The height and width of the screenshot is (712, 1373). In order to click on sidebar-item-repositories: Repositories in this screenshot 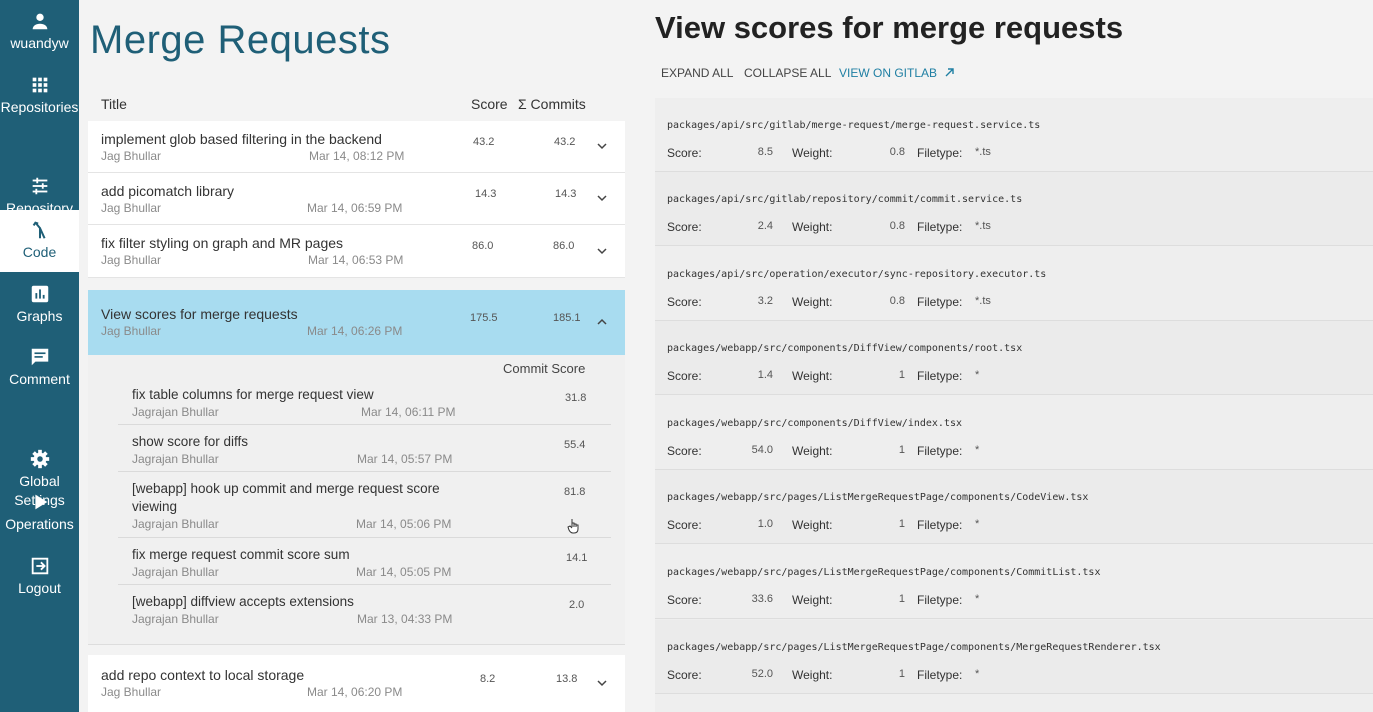, I will do `click(39, 95)`.